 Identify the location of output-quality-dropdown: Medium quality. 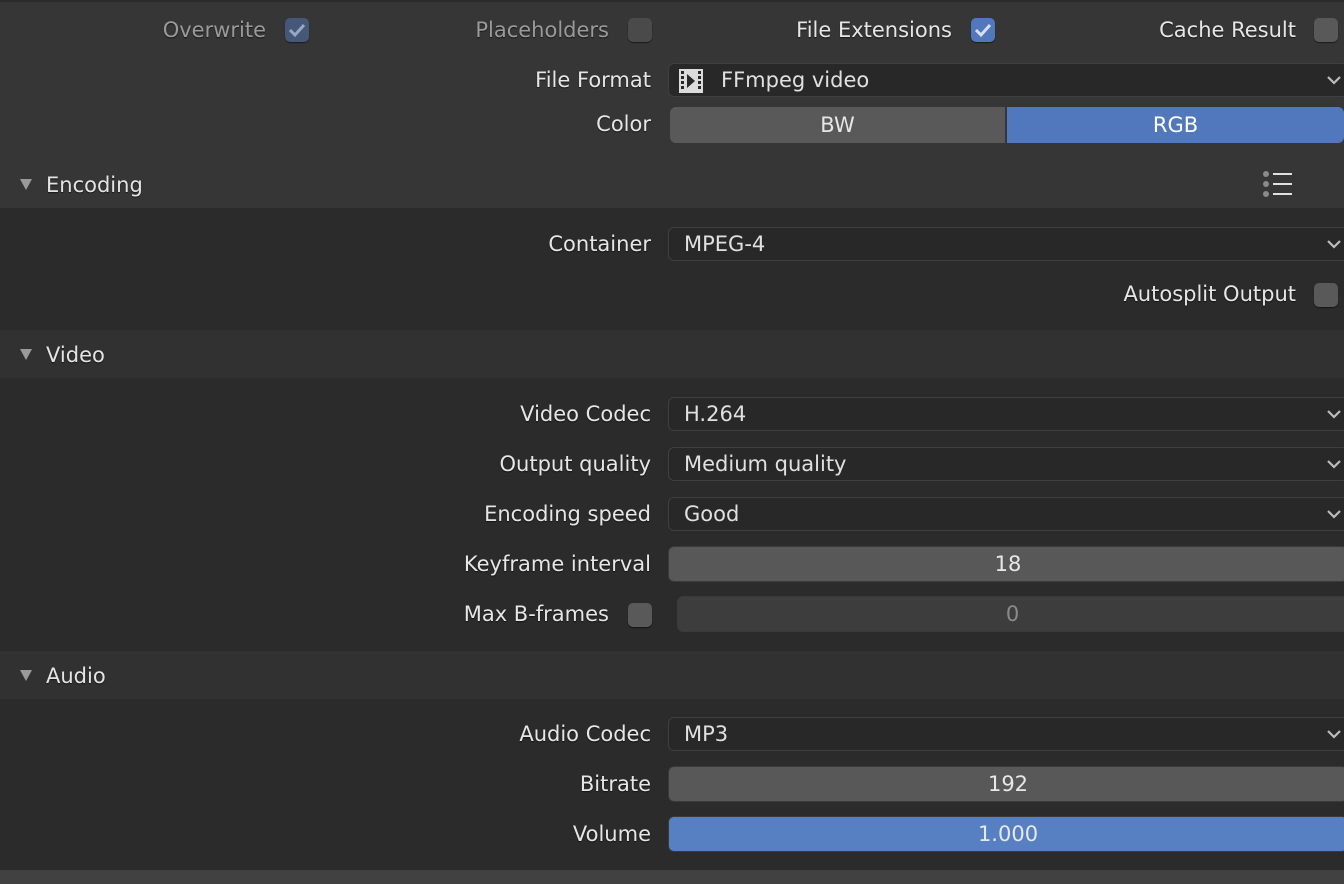
(1006, 464).